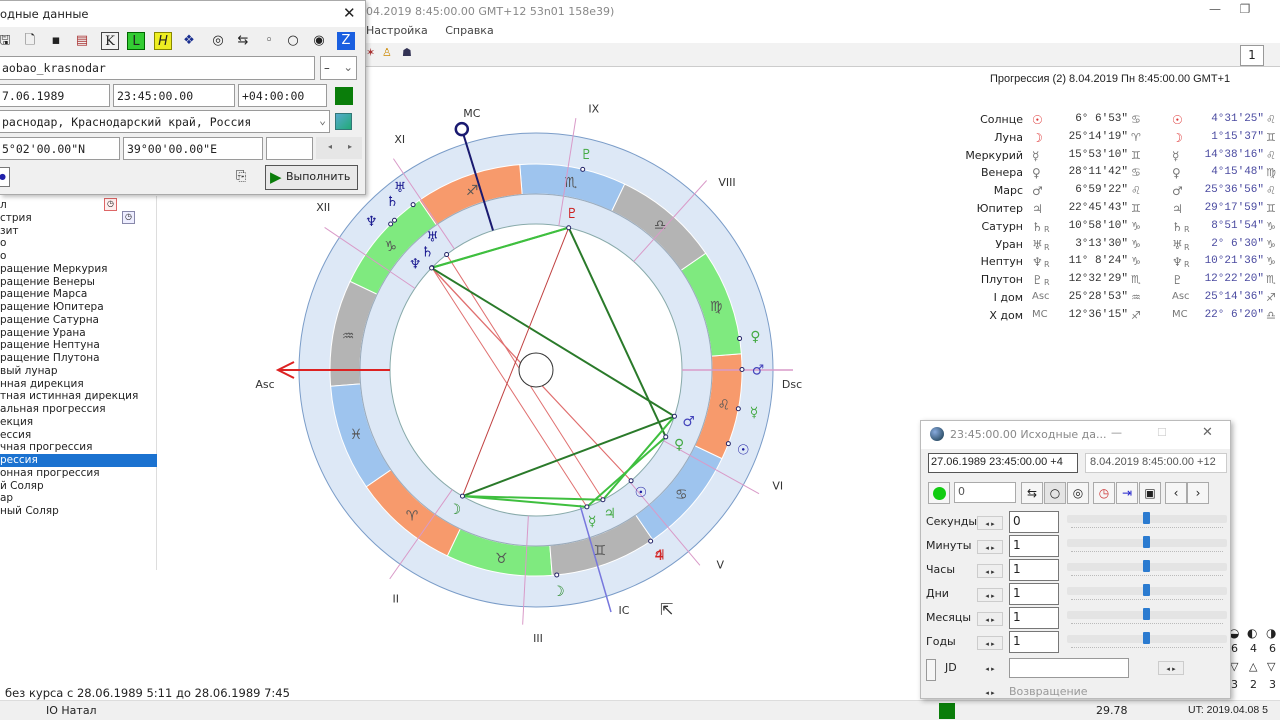 The image size is (1280, 720). What do you see at coordinates (1034, 522) in the screenshot?
I see `step-value-field: 0` at bounding box center [1034, 522].